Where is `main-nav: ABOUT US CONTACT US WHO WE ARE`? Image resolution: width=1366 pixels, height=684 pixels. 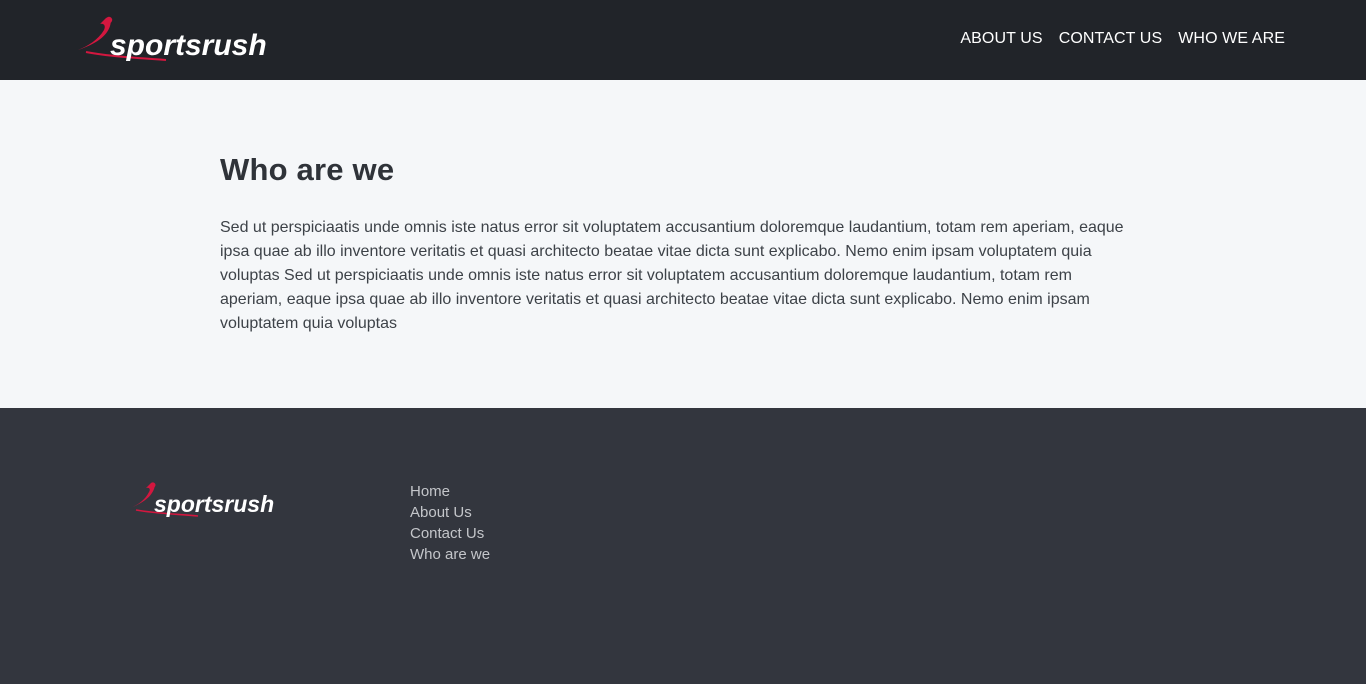
main-nav: ABOUT US CONTACT US WHO WE ARE is located at coordinates (1122, 39).